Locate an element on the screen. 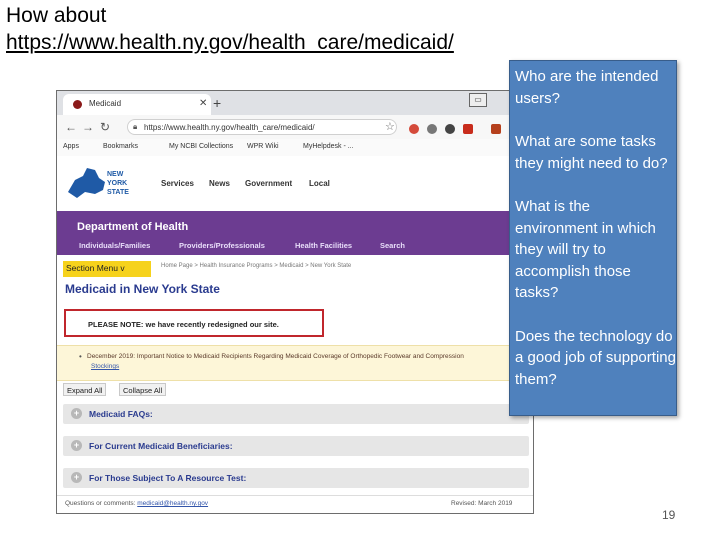 This screenshot has width=720, height=540. nav-link-services: Services is located at coordinates (177, 183).